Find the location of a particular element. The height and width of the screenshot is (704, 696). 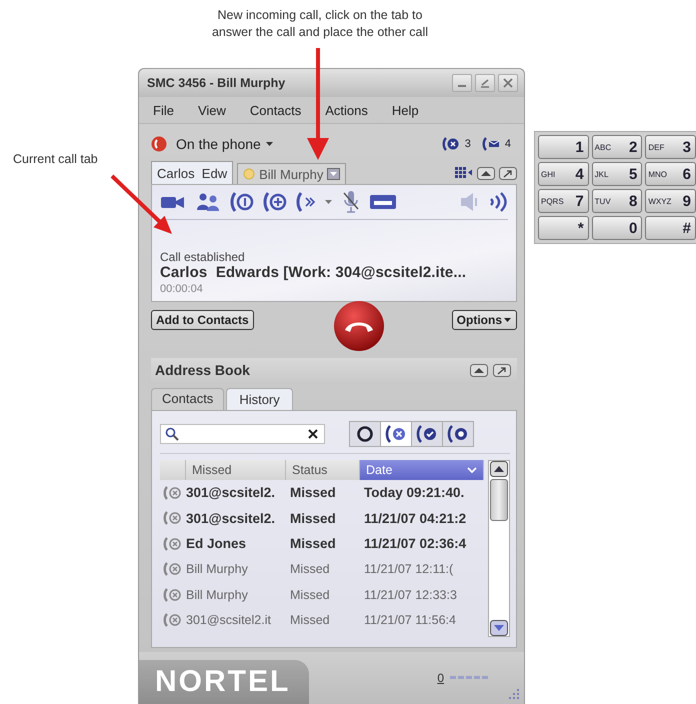

annotation-text: New incoming call, click on the tab to answer the call and place the other call is located at coordinates (320, 24).